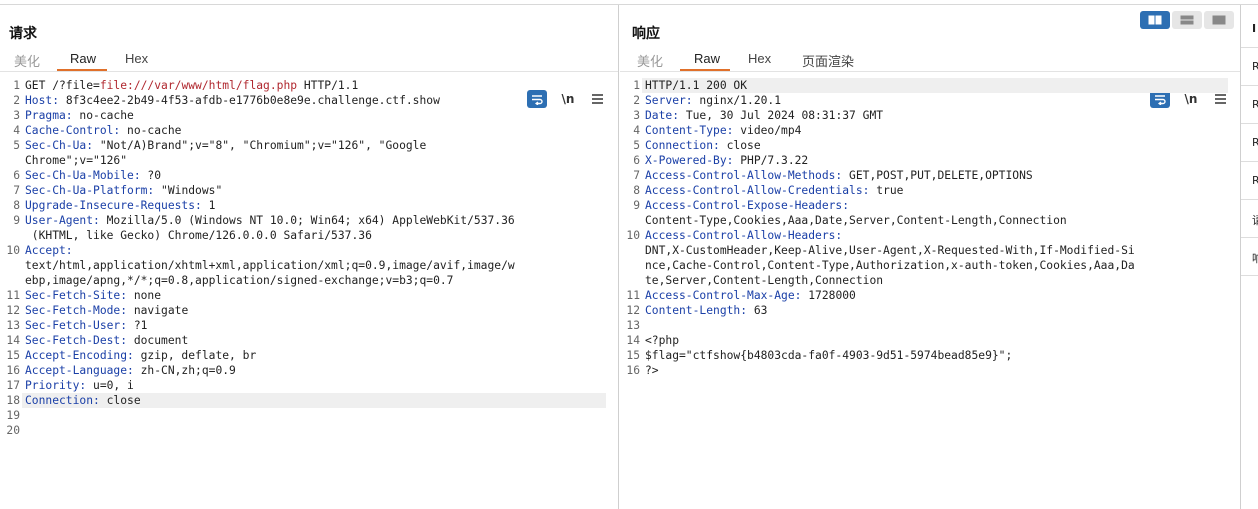  Describe the element at coordinates (49, 250) in the screenshot. I see `code-line: Accept:` at that location.